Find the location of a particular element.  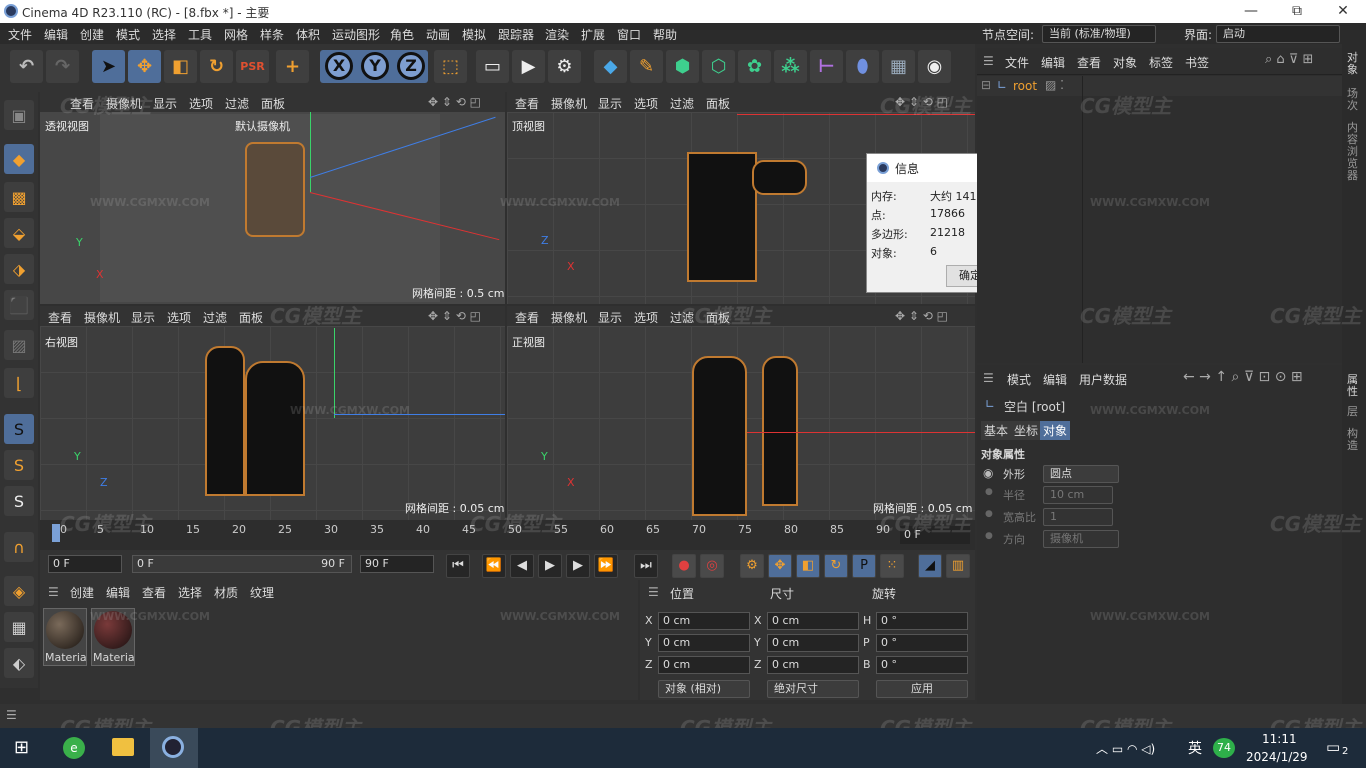

rot-p-field: 0 ° is located at coordinates (922, 643).